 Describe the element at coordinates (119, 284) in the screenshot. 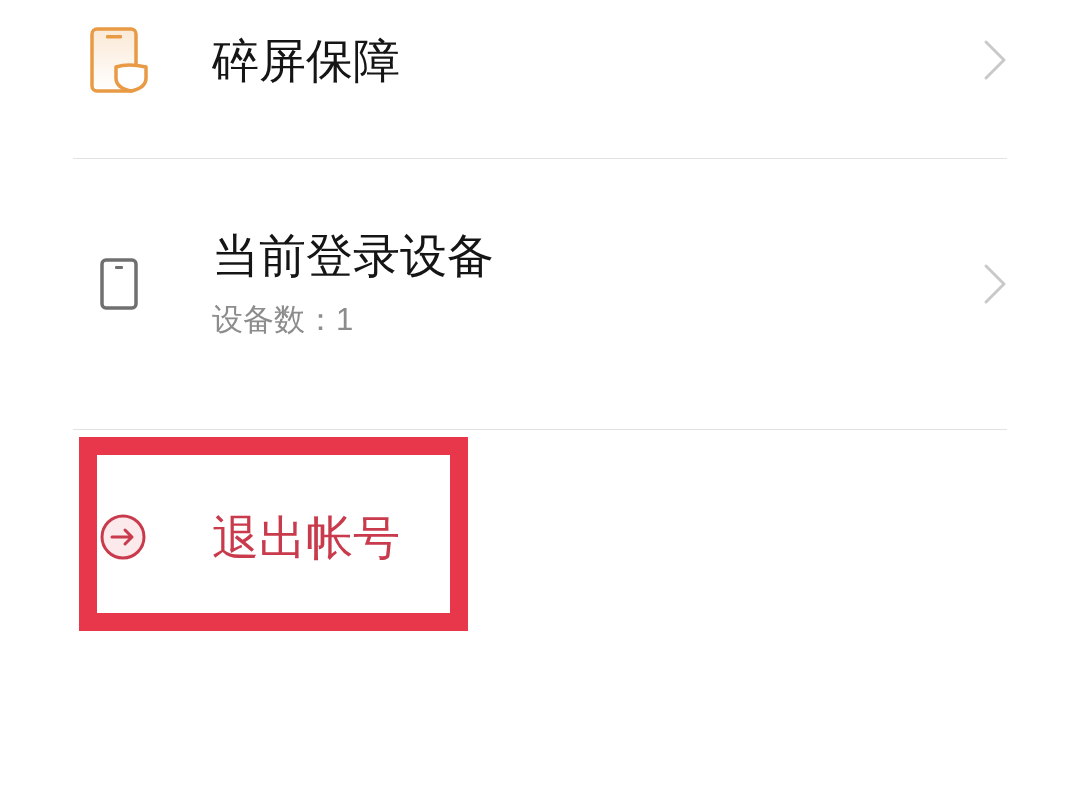

I see `phone-icon` at that location.